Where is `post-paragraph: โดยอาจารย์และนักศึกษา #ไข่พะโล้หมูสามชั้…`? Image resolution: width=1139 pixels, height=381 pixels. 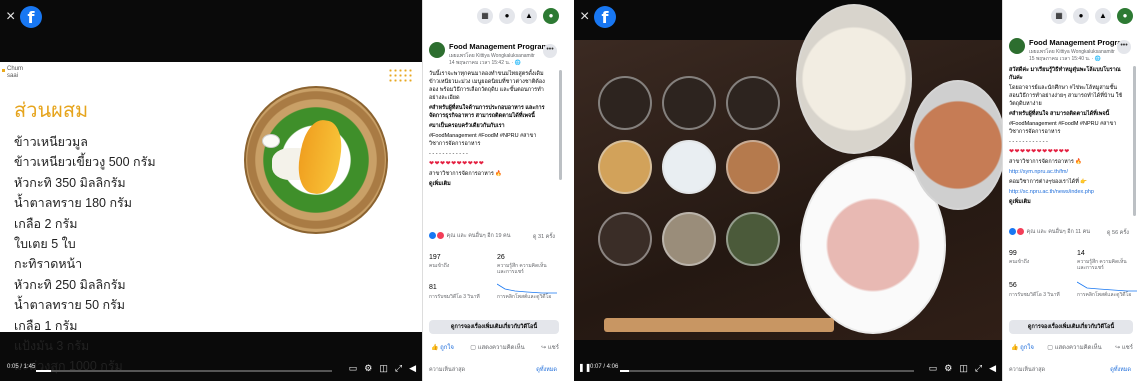 post-paragraph: โดยอาจารย์และนักศึกษา #ไข่พะโล้หมูสามชั้… is located at coordinates (1066, 96).